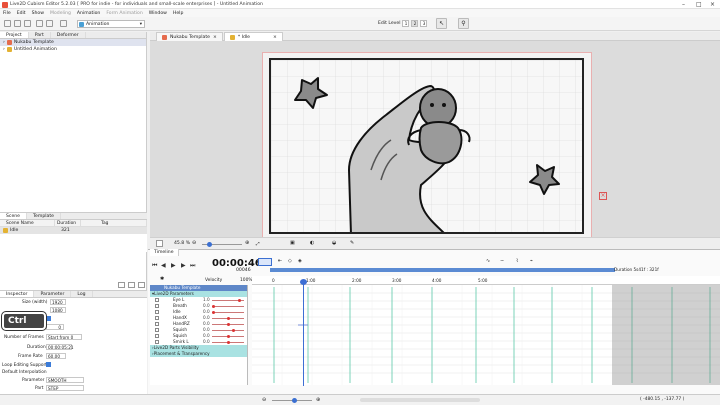 The width and height of the screenshot is (720, 405). What do you see at coordinates (21, 13) in the screenshot?
I see `menu-edit: Edit` at bounding box center [21, 13].